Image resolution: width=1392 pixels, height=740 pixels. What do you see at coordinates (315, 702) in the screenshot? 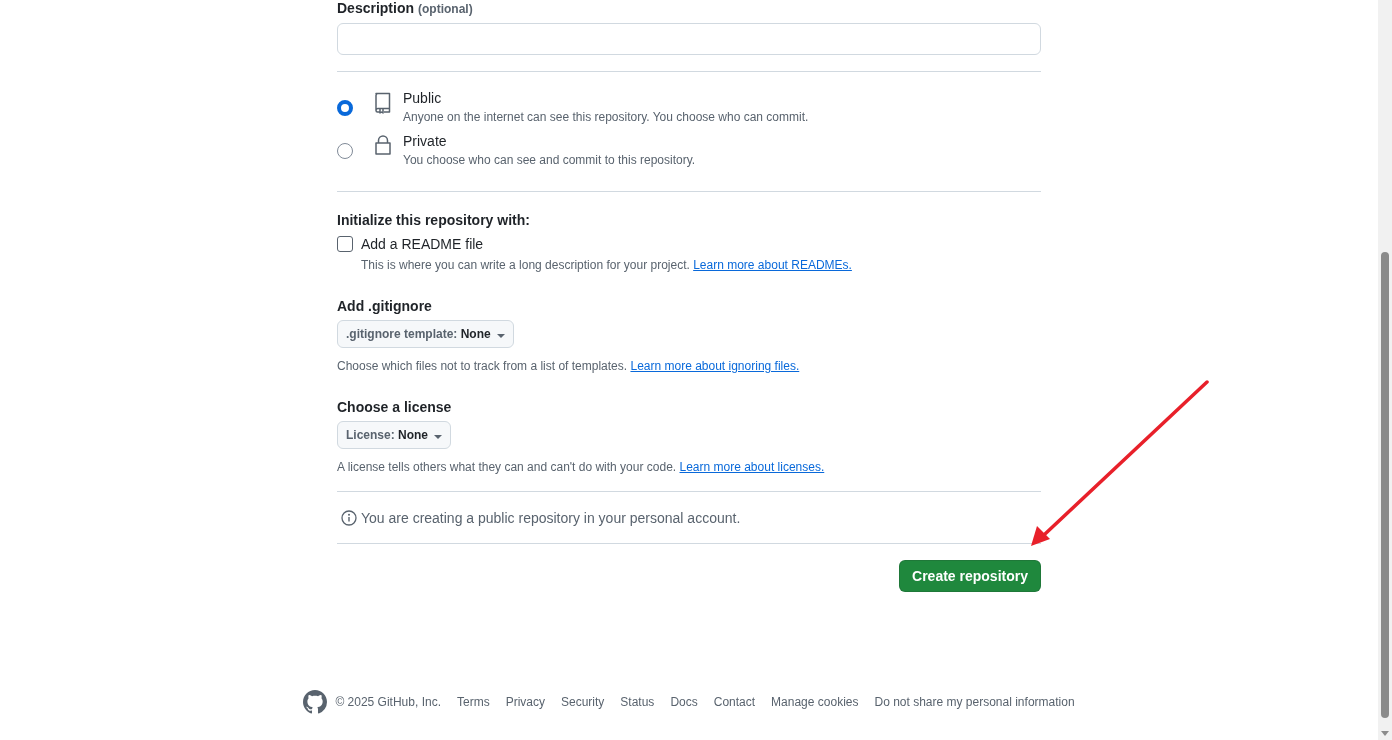
I see `octocat-logo-icon` at bounding box center [315, 702].